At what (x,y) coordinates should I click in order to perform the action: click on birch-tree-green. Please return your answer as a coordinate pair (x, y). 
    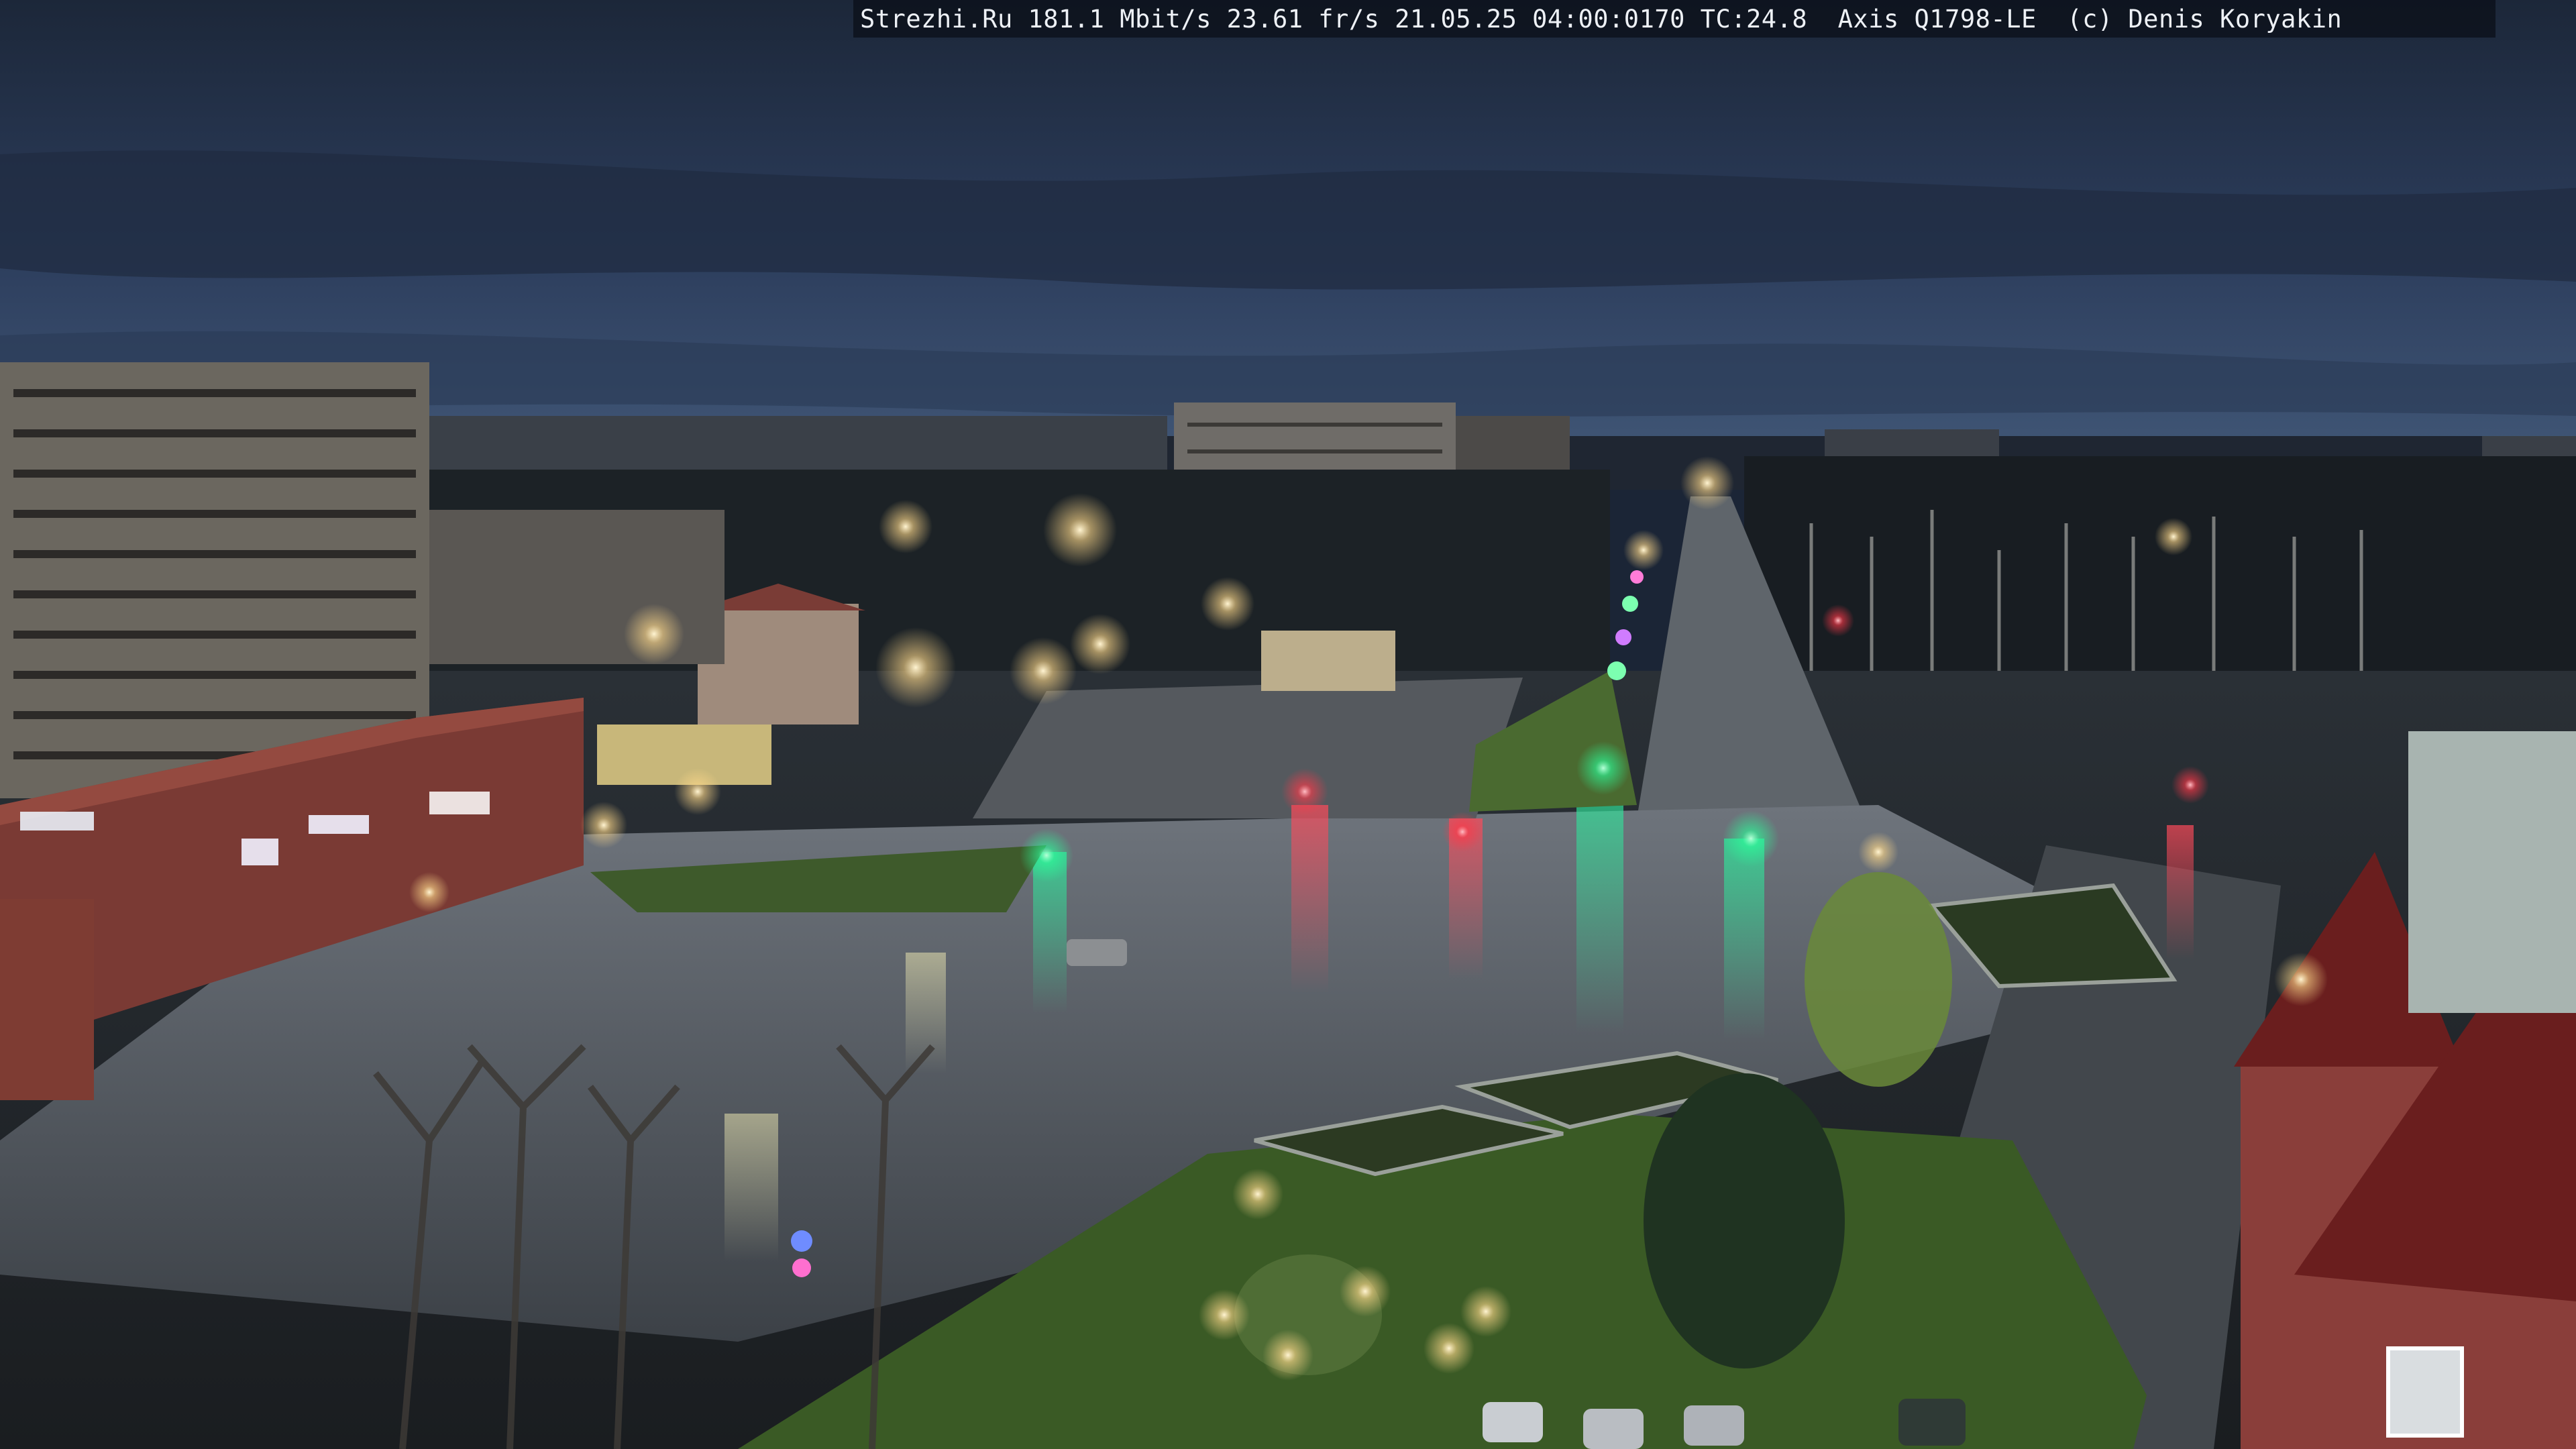
    Looking at the image, I should click on (1878, 979).